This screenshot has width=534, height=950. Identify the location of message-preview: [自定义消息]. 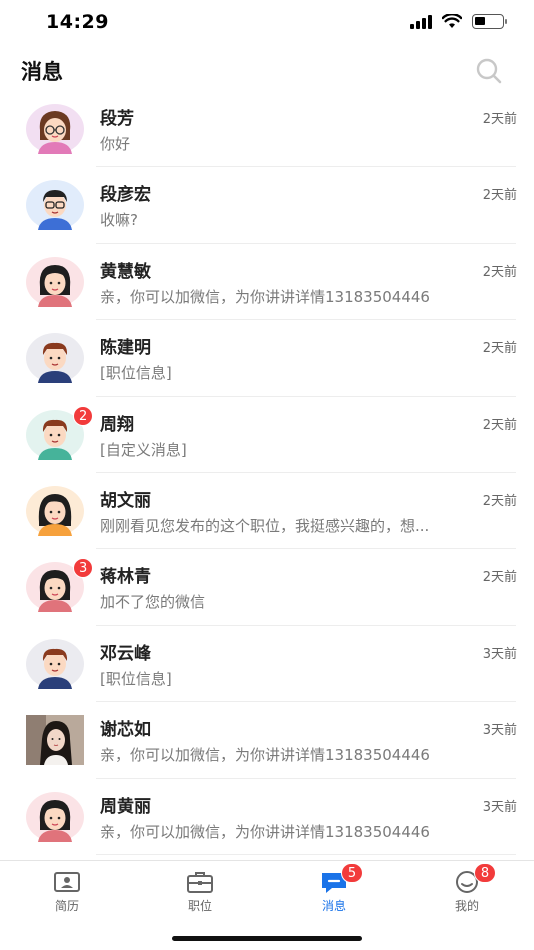
(143, 449).